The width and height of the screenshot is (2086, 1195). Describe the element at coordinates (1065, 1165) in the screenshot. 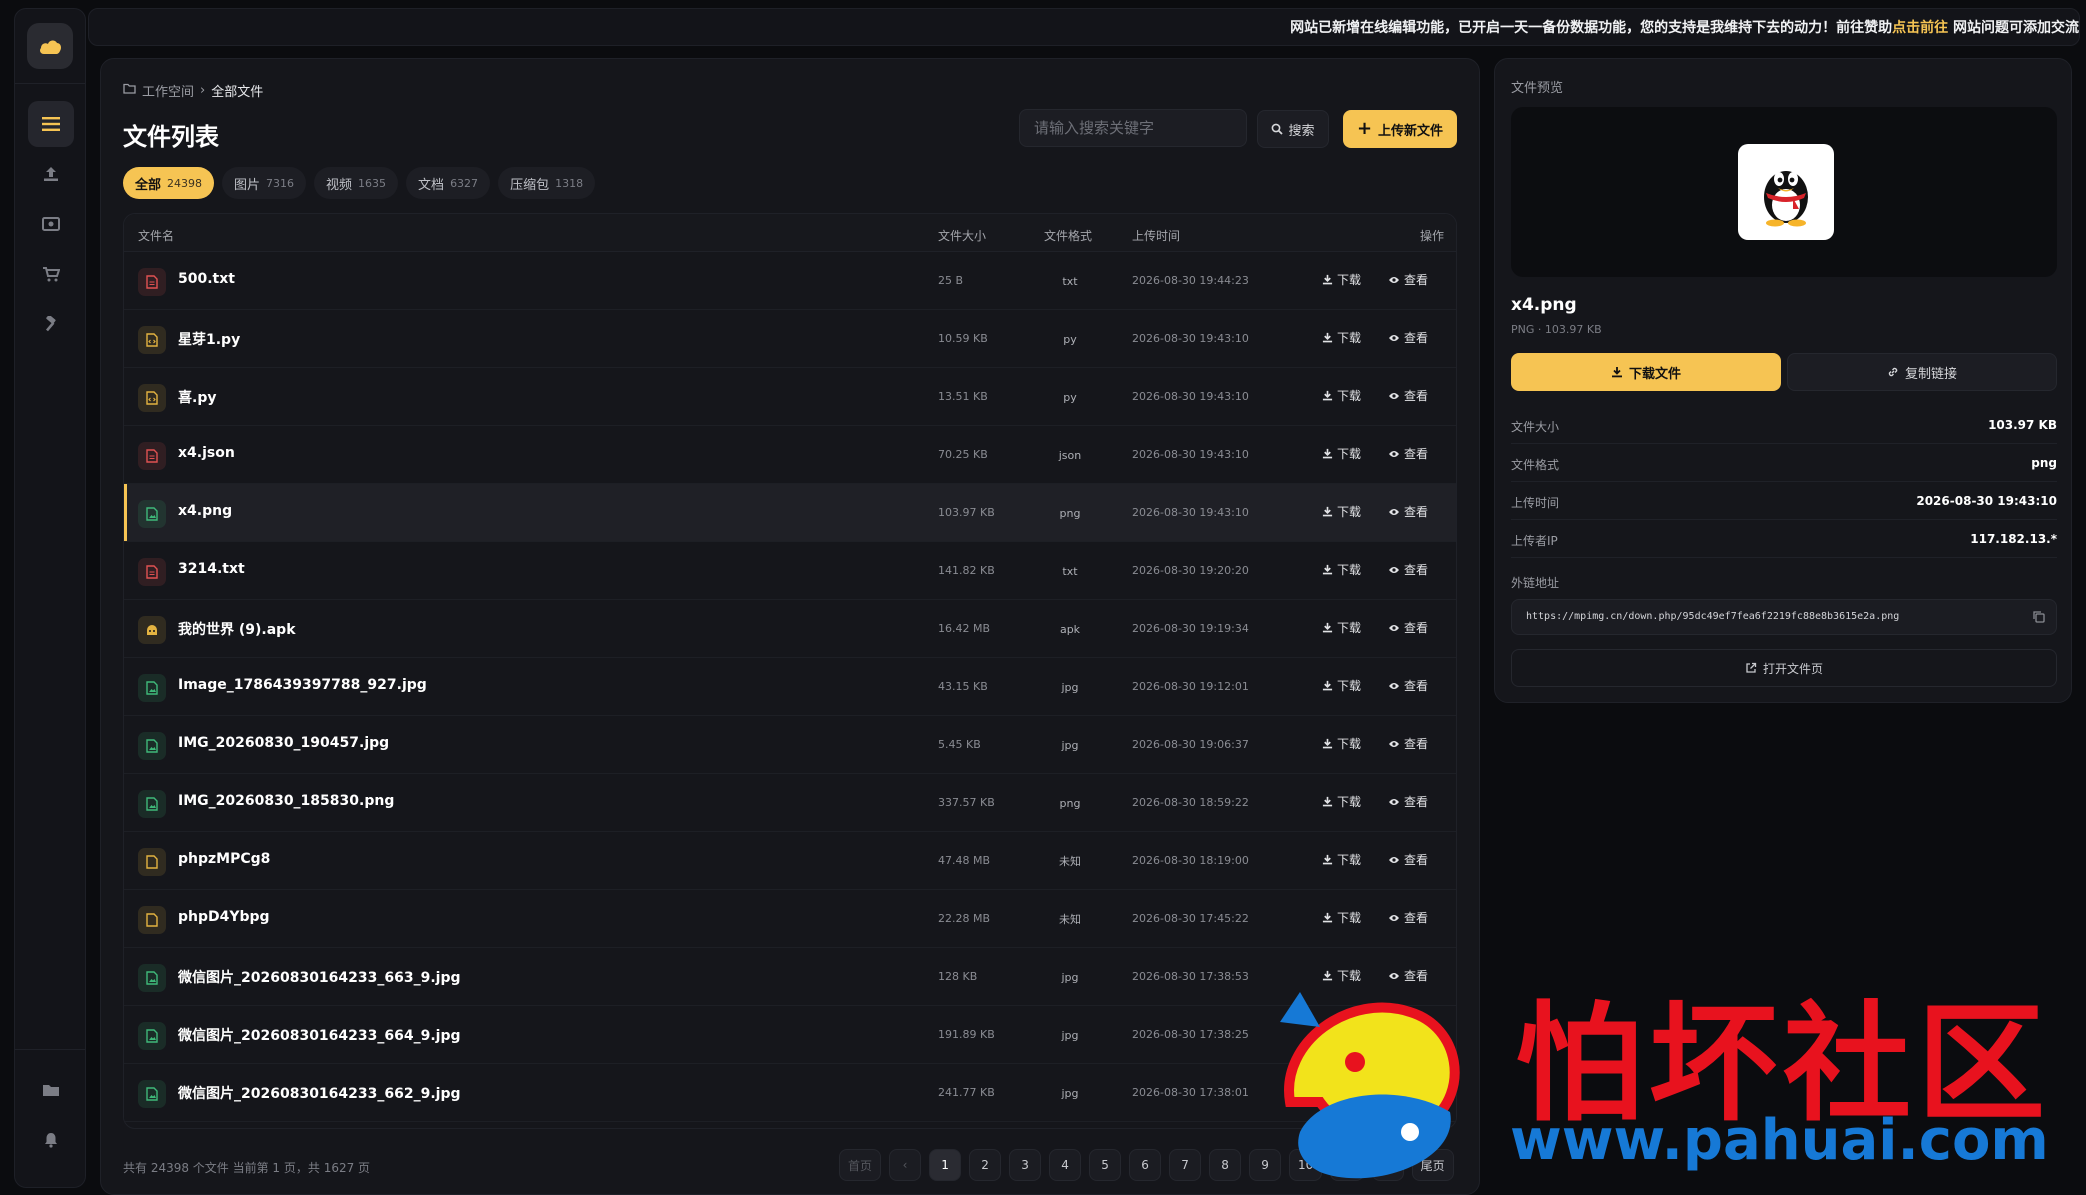

I see `page-number-button: 4` at that location.